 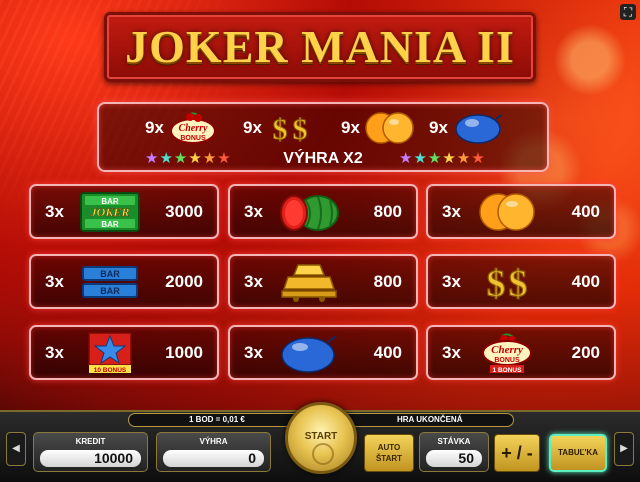 I want to click on menu-icon: ▶, so click(x=624, y=449).